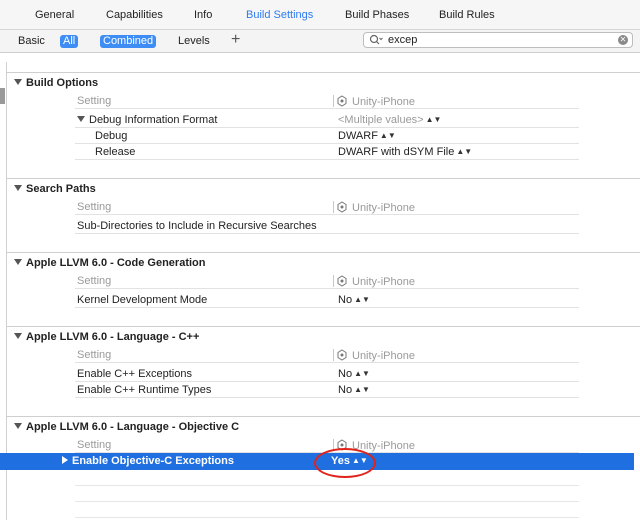 The height and width of the screenshot is (520, 640). What do you see at coordinates (203, 15) in the screenshot?
I see `tab-info: Info` at bounding box center [203, 15].